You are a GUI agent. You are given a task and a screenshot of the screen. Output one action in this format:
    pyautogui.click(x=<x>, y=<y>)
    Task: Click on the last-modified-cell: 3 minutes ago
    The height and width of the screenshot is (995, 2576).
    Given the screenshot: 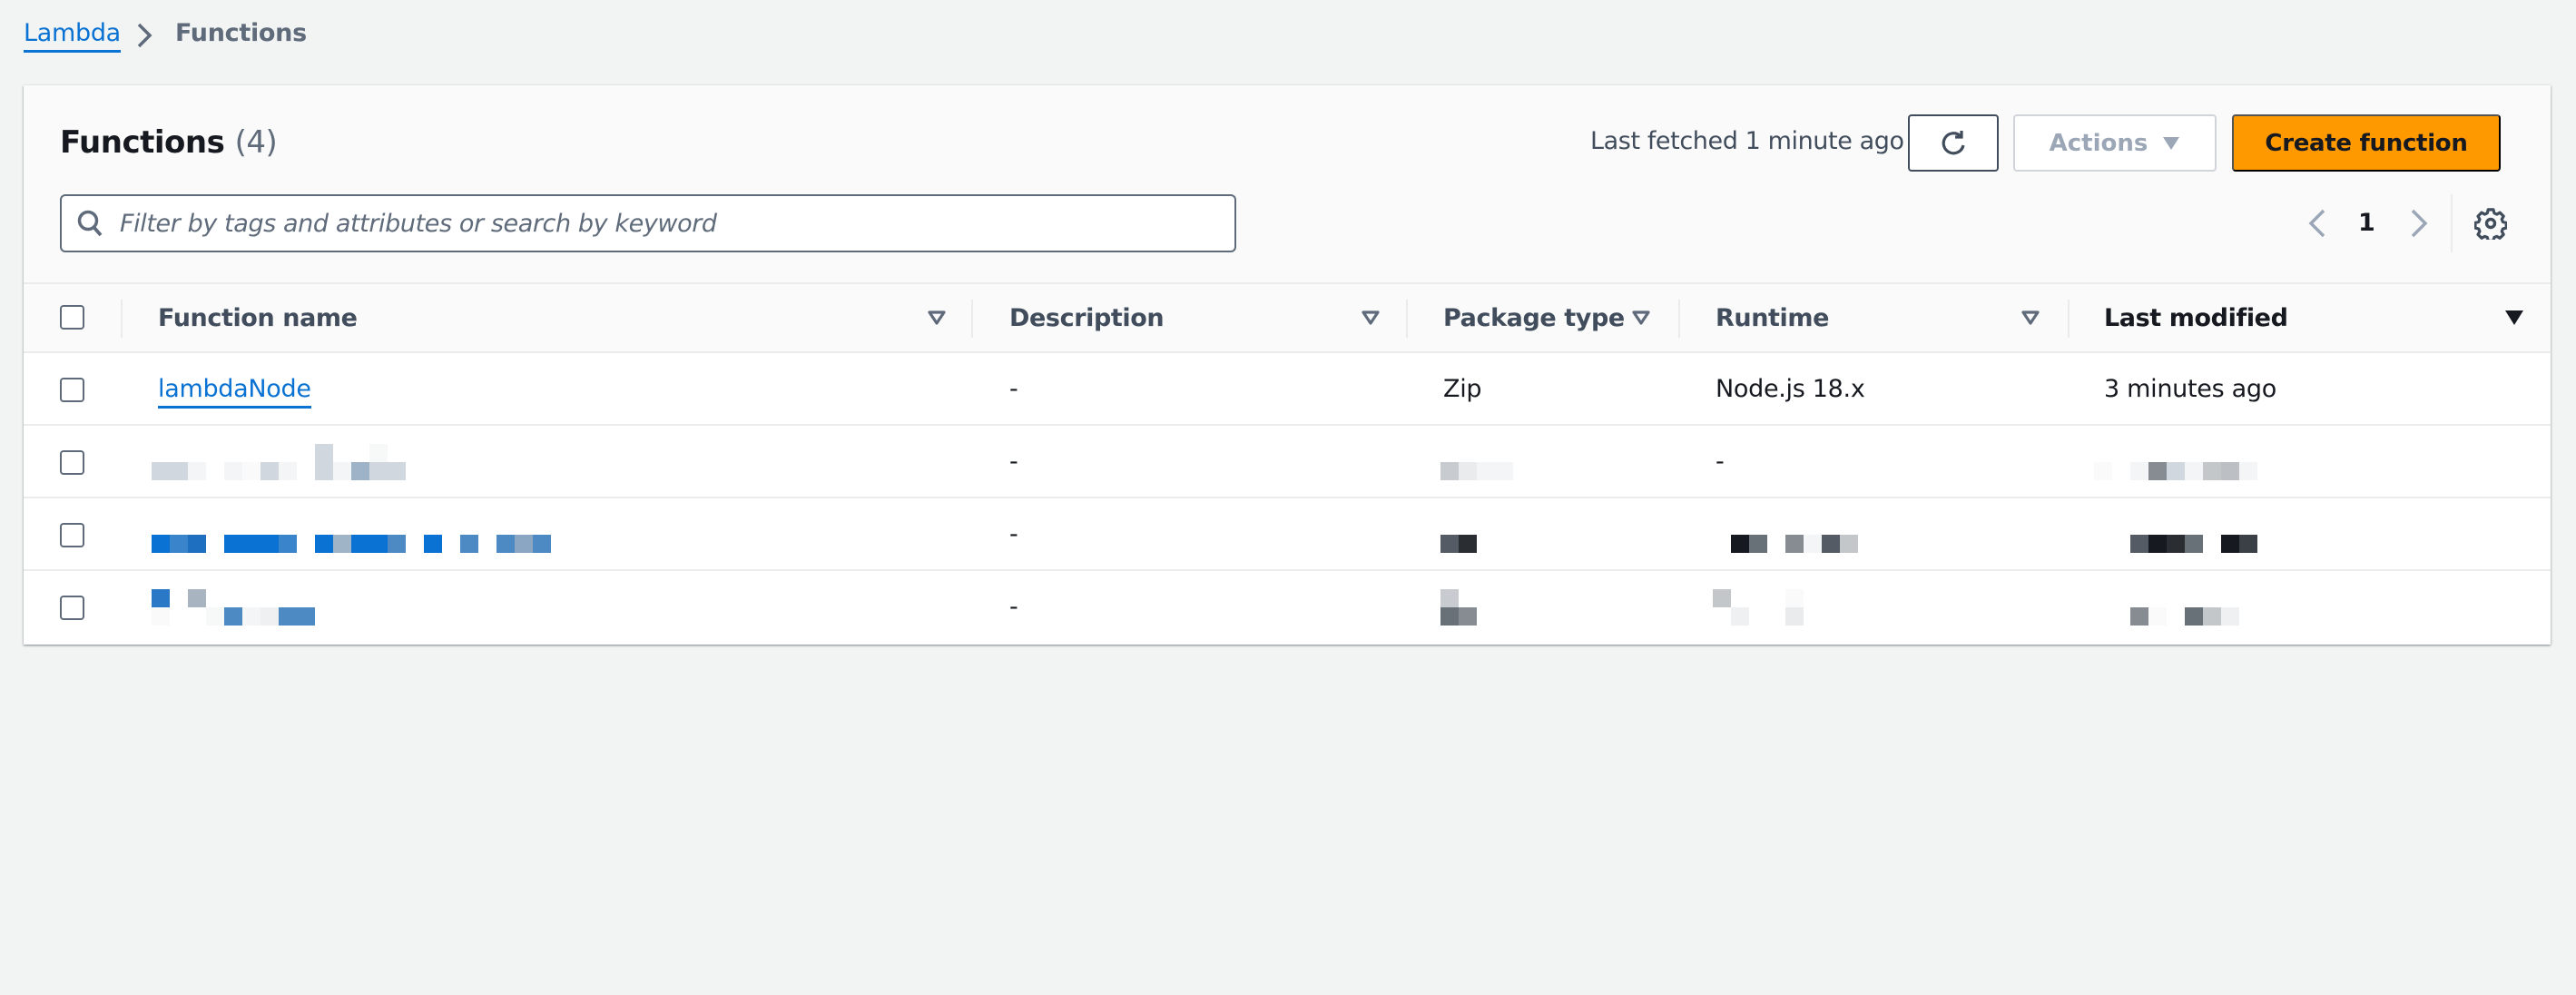 What is the action you would take?
    pyautogui.click(x=2190, y=389)
    